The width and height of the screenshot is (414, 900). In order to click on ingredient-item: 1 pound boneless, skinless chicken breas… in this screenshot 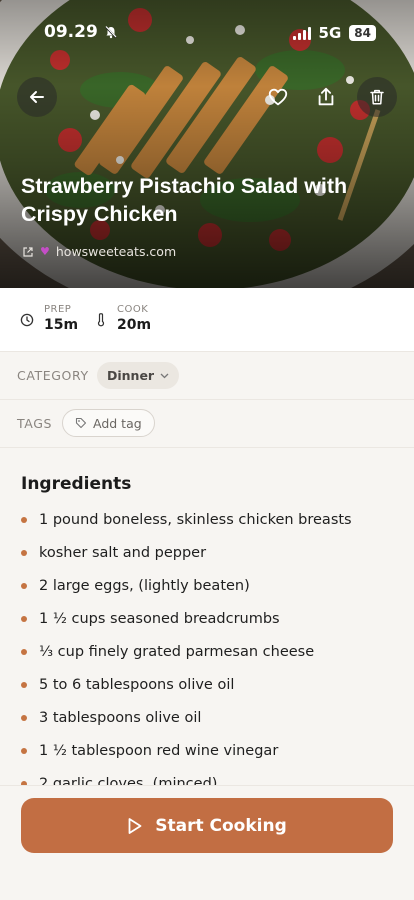, I will do `click(186, 526)`.